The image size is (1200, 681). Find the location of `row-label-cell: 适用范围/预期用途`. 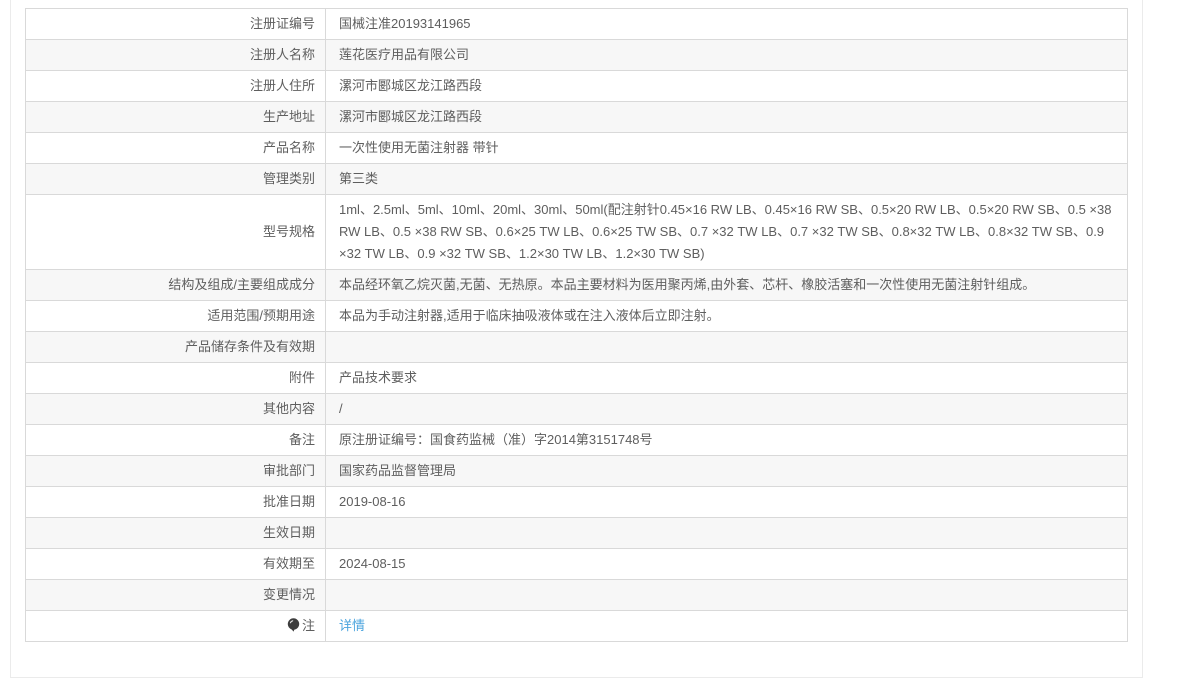

row-label-cell: 适用范围/预期用途 is located at coordinates (175, 316).